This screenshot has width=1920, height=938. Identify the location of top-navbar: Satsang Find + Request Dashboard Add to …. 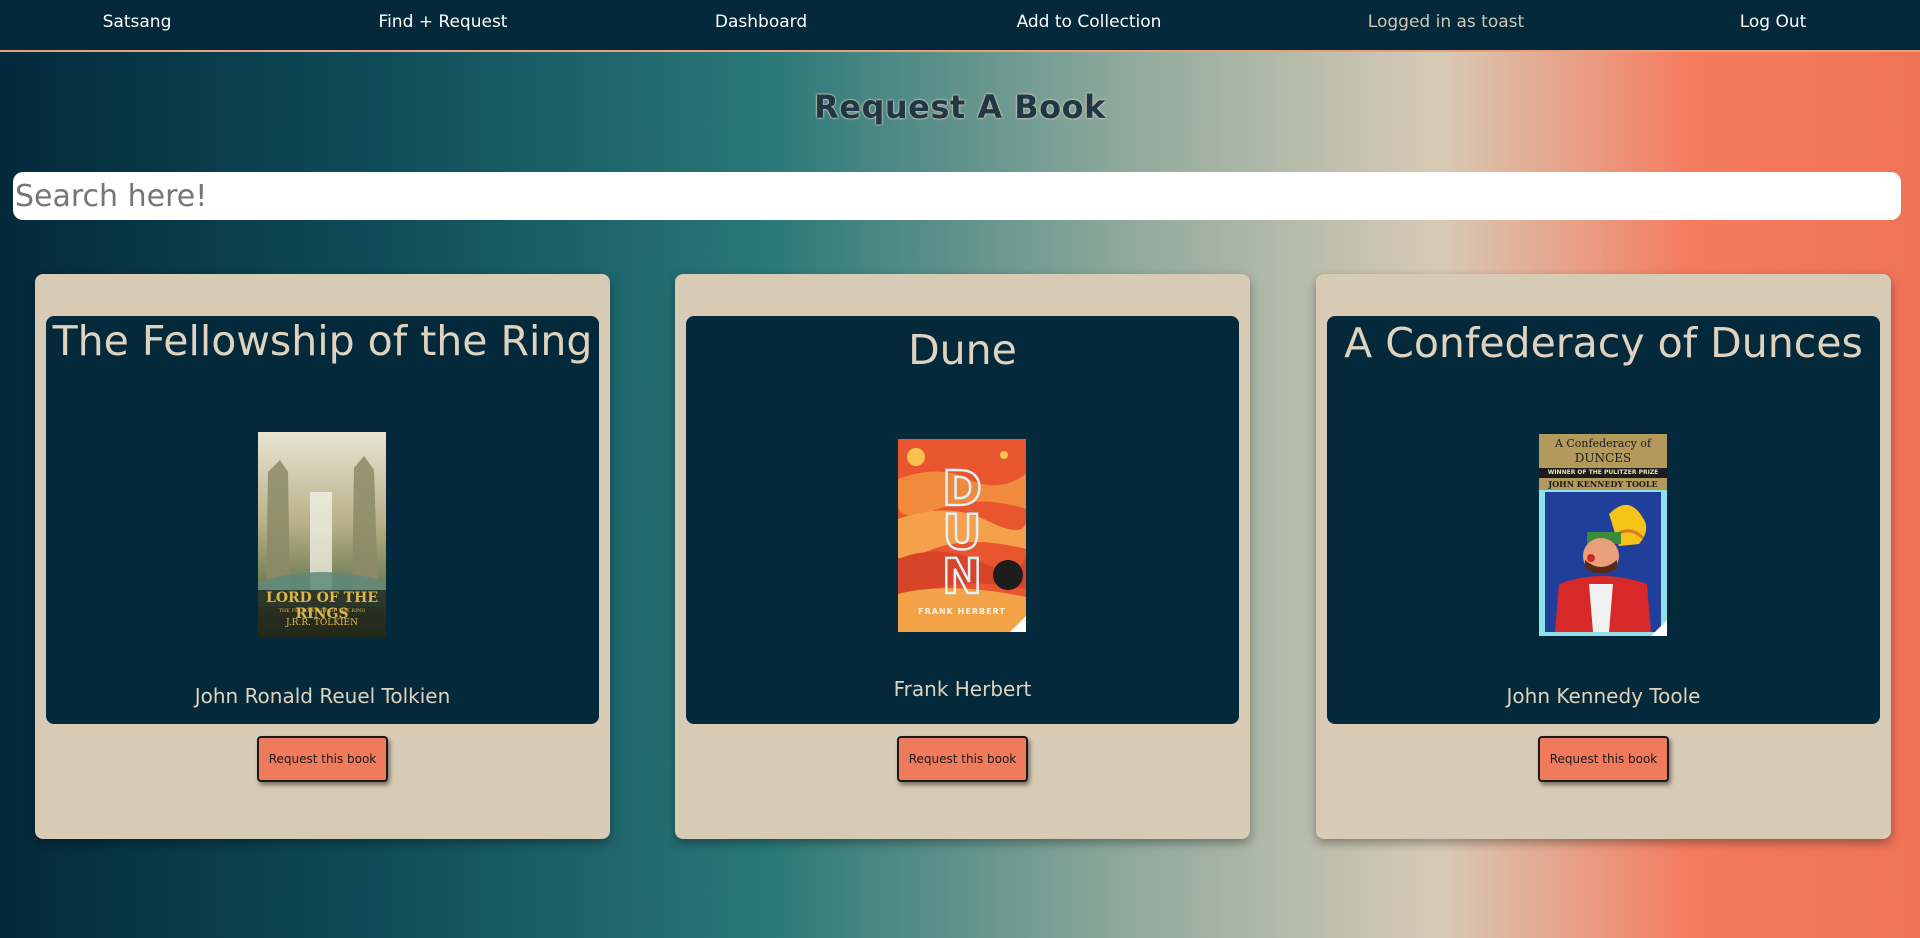
(960, 26).